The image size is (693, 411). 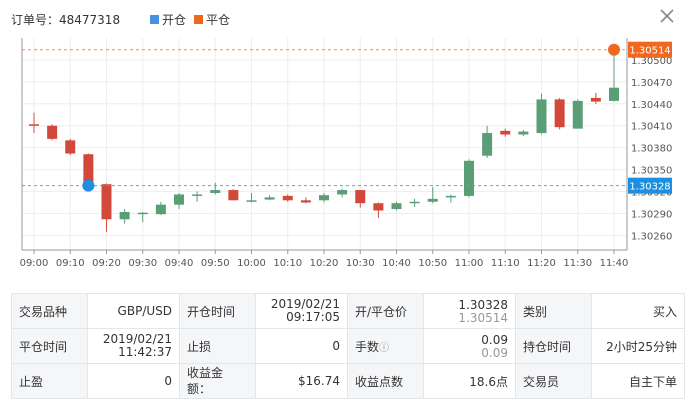 I want to click on legend-open-label: 开仓, so click(x=174, y=20).